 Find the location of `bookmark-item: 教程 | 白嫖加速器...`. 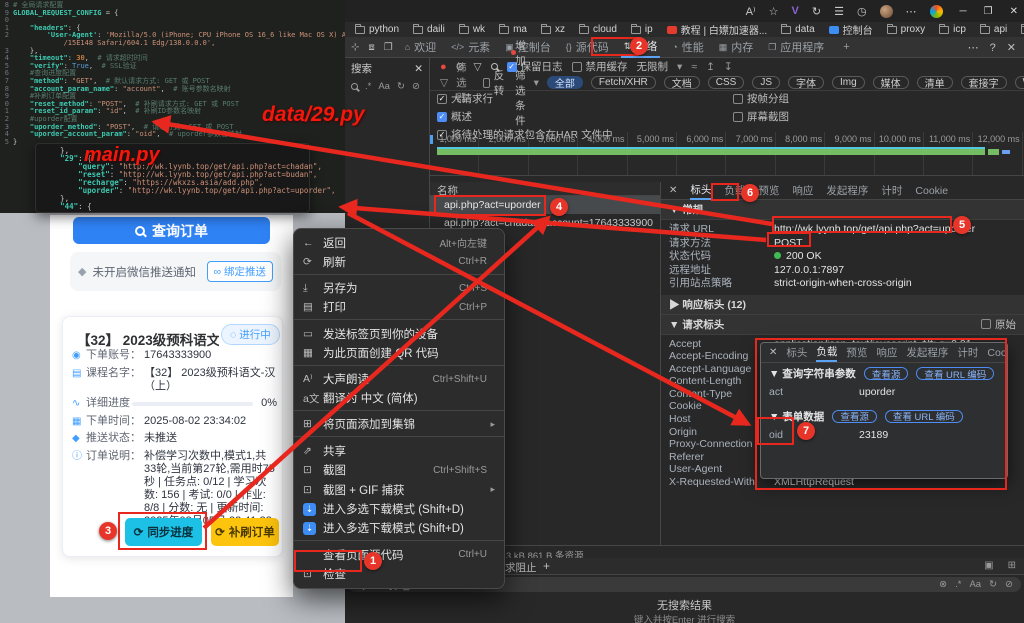

bookmark-item: 教程 | 白嫖加速器... is located at coordinates (716, 29).